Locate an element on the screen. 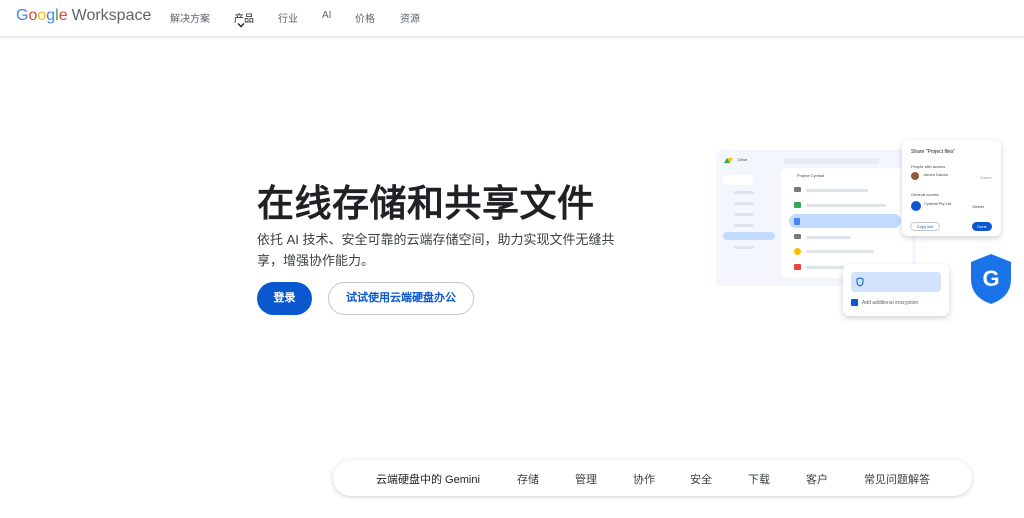 The width and height of the screenshot is (1024, 518). sidebar-selected is located at coordinates (749, 236).